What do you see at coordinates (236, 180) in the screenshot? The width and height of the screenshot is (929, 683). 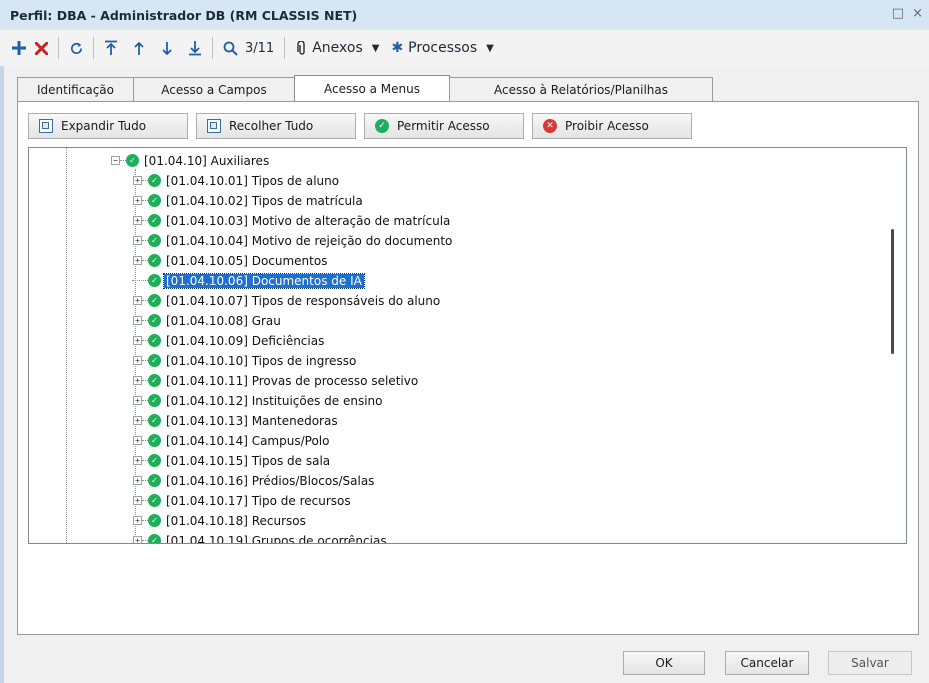 I see `tree-node: + ✓ [01.04.10.01] Tipos de aluno` at bounding box center [236, 180].